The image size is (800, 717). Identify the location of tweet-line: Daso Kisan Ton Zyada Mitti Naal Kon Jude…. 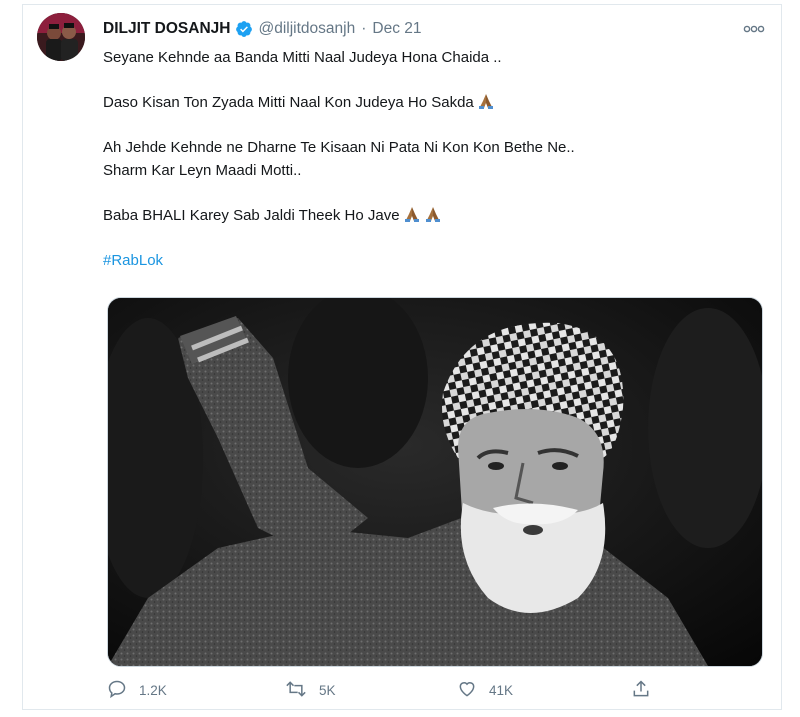
(433, 102).